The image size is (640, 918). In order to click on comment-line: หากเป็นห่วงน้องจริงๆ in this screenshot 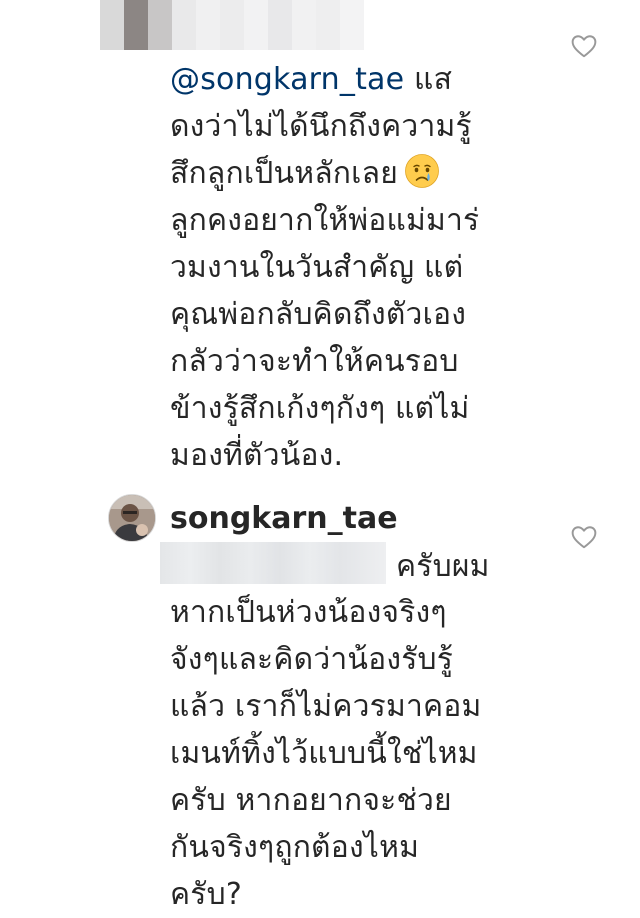, I will do `click(308, 612)`.